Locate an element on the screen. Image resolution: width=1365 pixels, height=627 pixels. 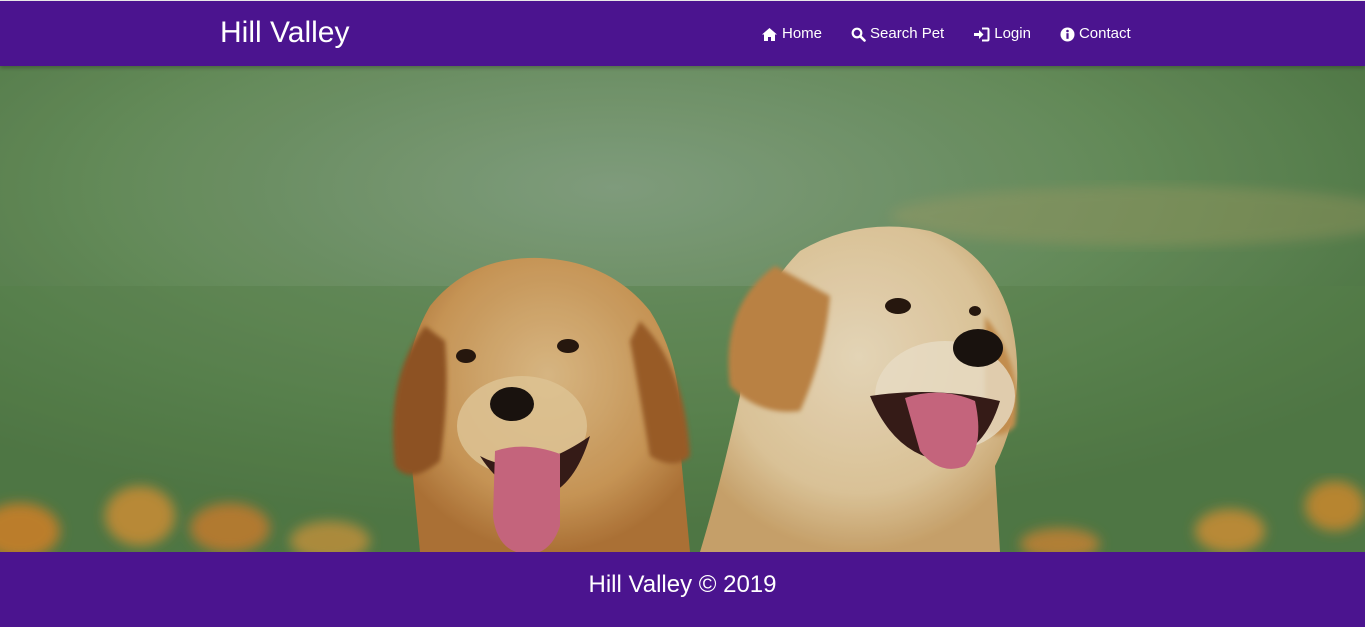
search-icon is located at coordinates (858, 34).